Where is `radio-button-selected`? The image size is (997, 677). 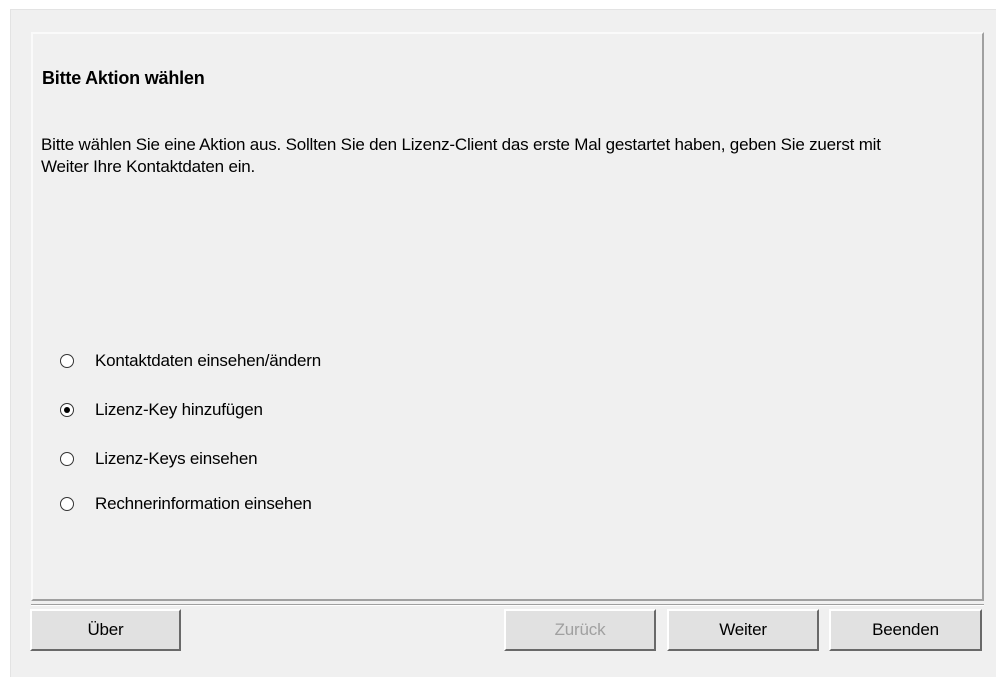 radio-button-selected is located at coordinates (67, 410).